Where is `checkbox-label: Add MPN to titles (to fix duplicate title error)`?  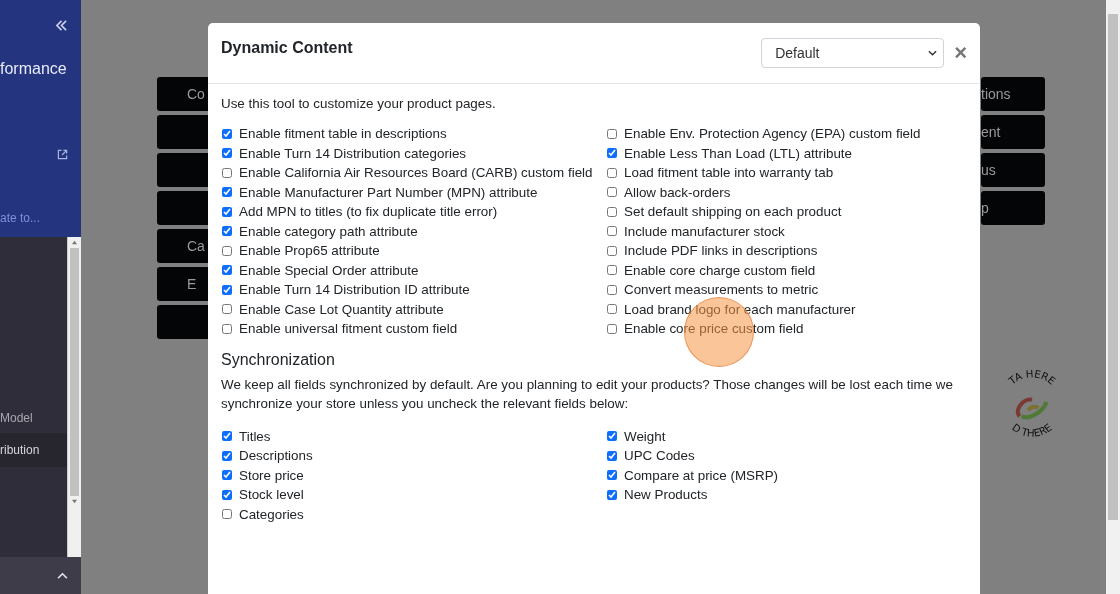
checkbox-label: Add MPN to titles (to fix duplicate title error) is located at coordinates (368, 212).